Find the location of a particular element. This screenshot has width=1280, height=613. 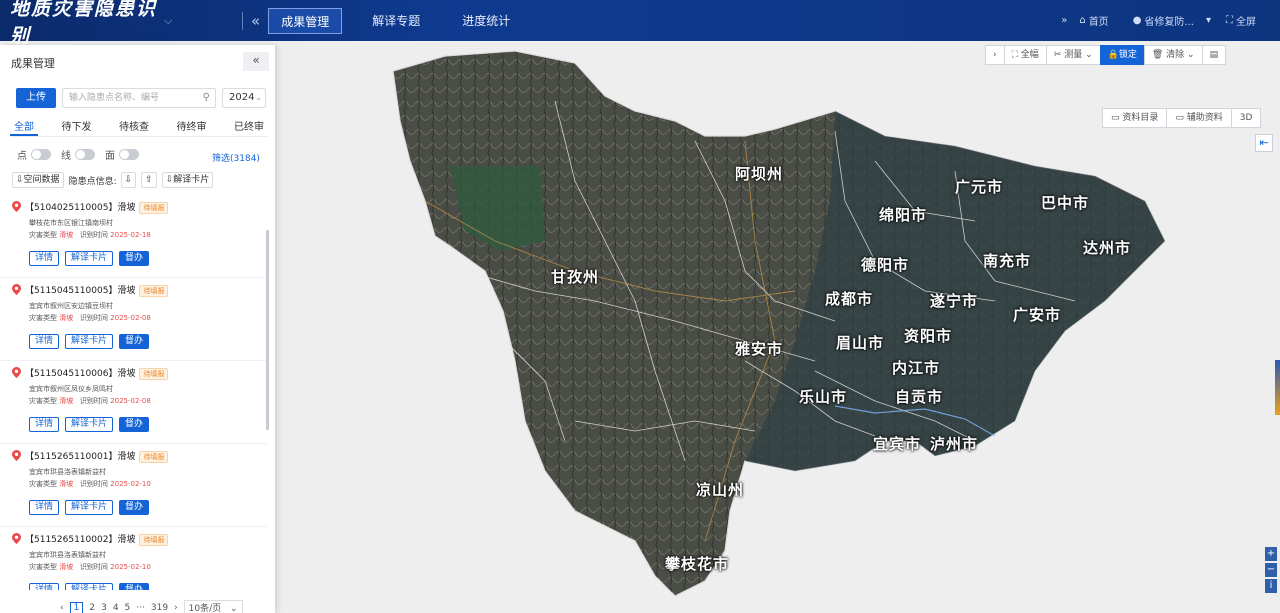

nav-progress-stats: 进度统计 is located at coordinates (486, 21).